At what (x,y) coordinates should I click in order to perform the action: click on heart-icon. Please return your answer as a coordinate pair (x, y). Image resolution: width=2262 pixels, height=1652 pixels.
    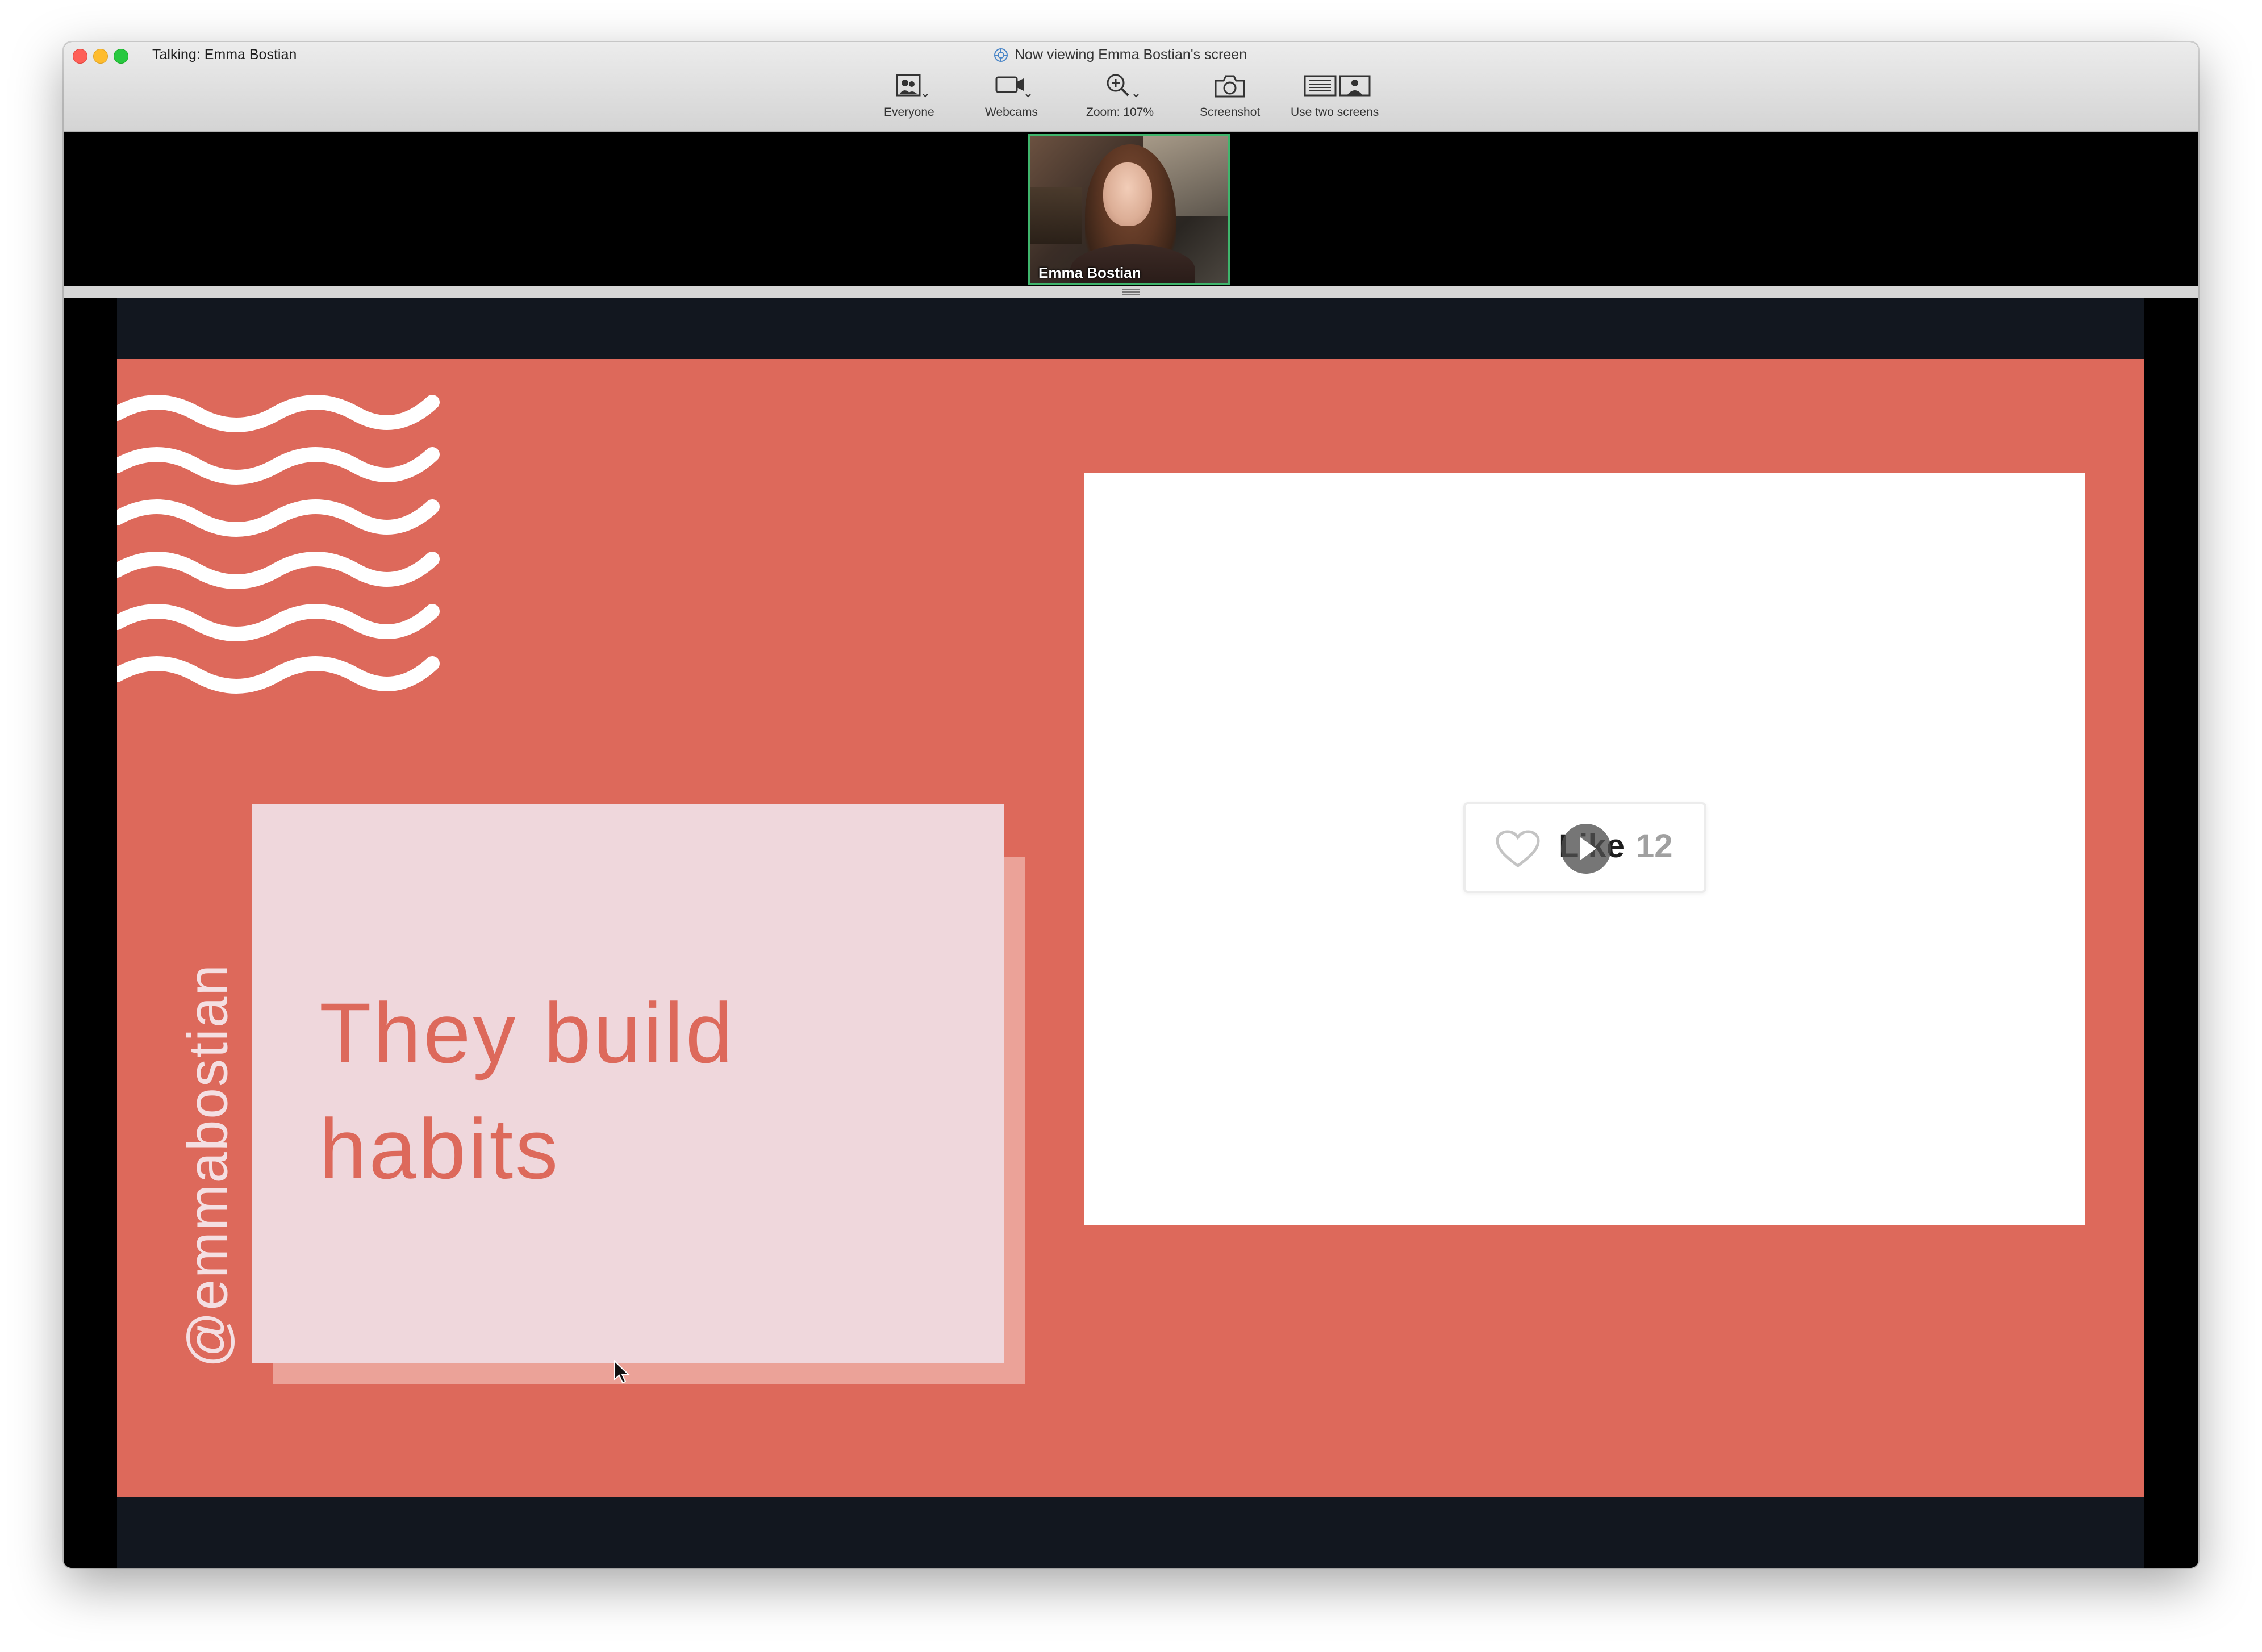
    Looking at the image, I should click on (1518, 849).